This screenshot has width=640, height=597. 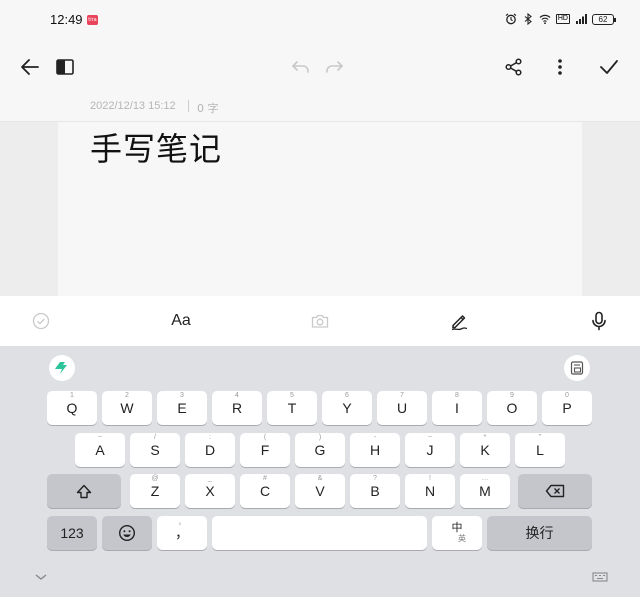 What do you see at coordinates (457, 395) in the screenshot?
I see `key-sub-label: 8` at bounding box center [457, 395].